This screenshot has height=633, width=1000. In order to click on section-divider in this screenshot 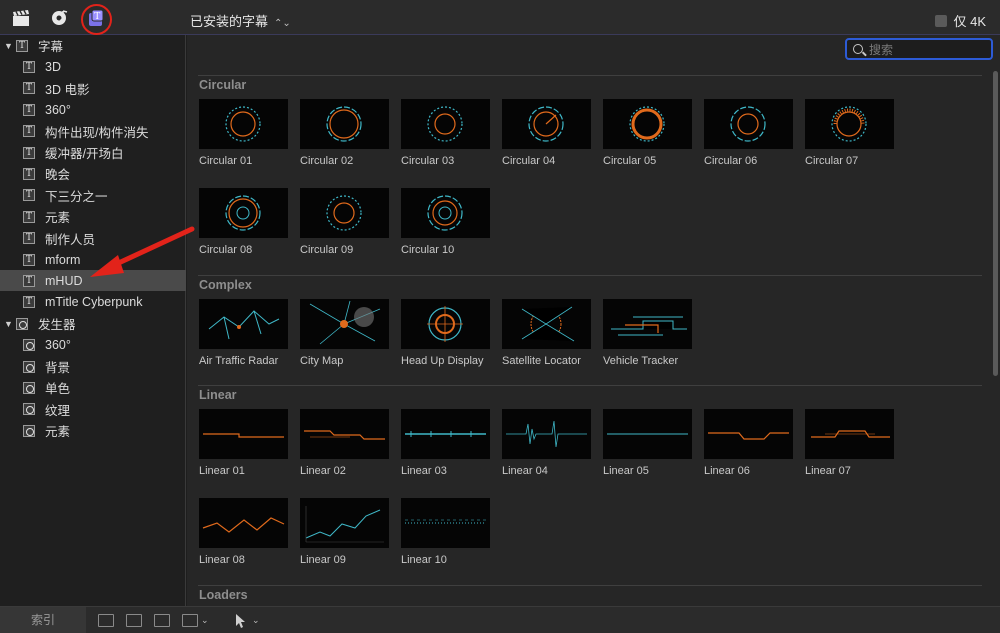, I will do `click(590, 385)`.